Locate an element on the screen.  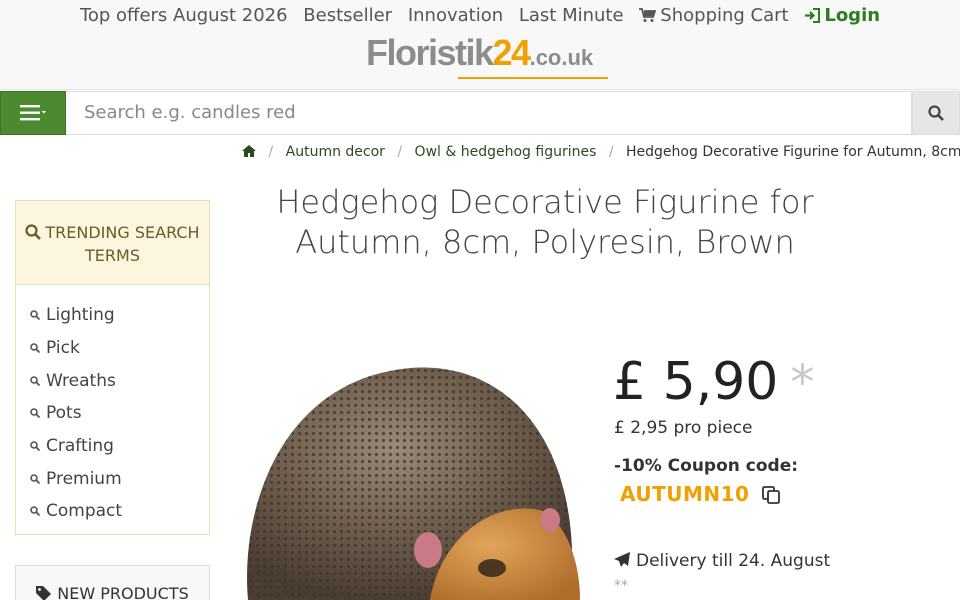
delivery-footnote: ** is located at coordinates (621, 586).